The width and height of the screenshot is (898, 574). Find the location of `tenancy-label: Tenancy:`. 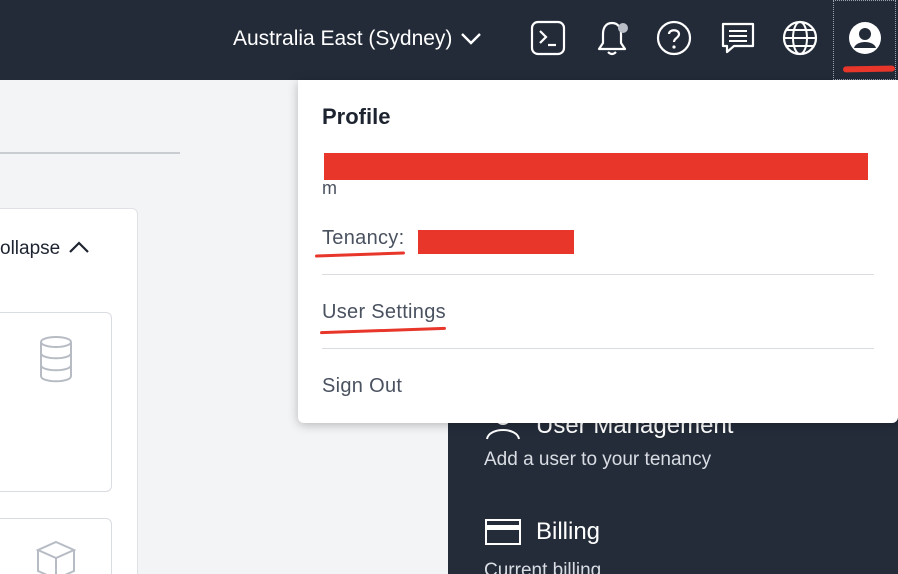

tenancy-label: Tenancy: is located at coordinates (363, 238).